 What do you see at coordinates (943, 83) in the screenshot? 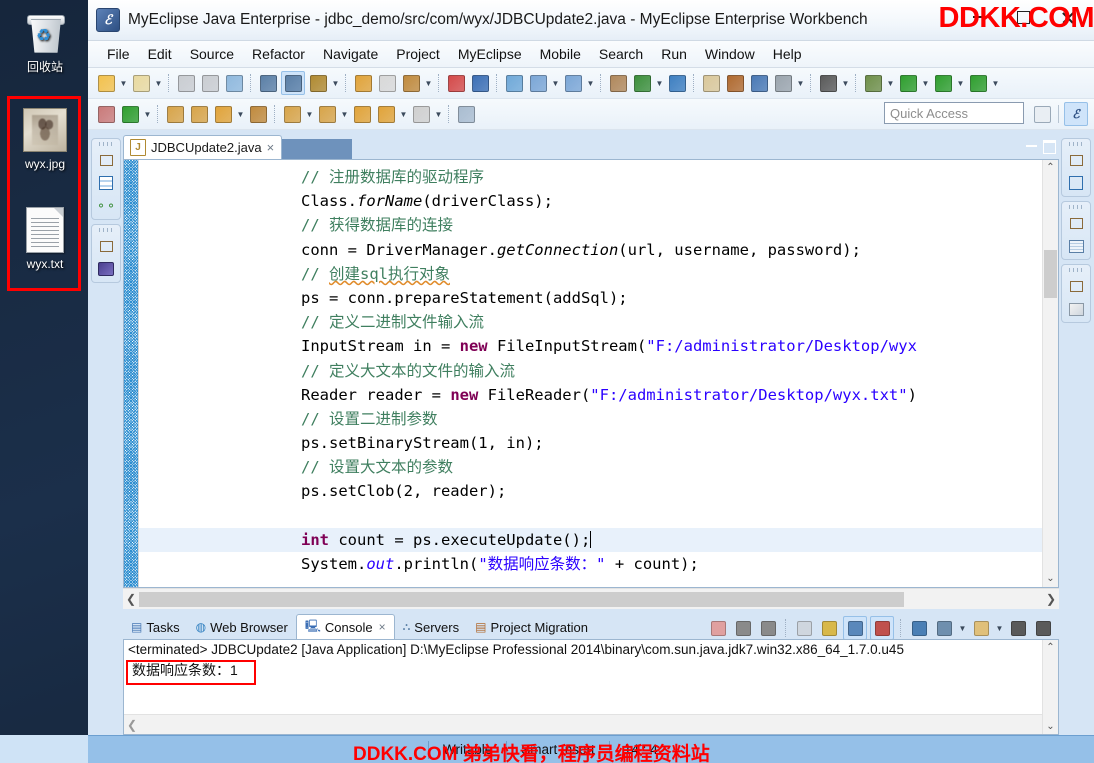
I see `run-configurations-icon` at bounding box center [943, 83].